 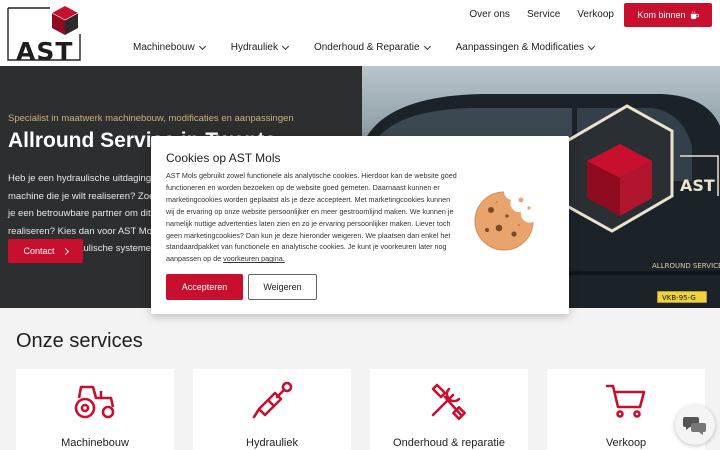 I want to click on svg-text: AST, so click(x=697, y=185).